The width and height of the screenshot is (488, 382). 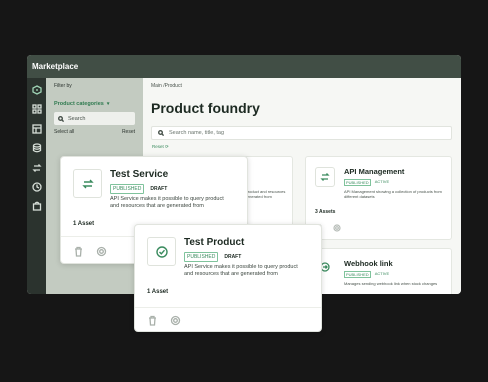 What do you see at coordinates (301, 133) in the screenshot?
I see `main-search-input: Search name, title, tag` at bounding box center [301, 133].